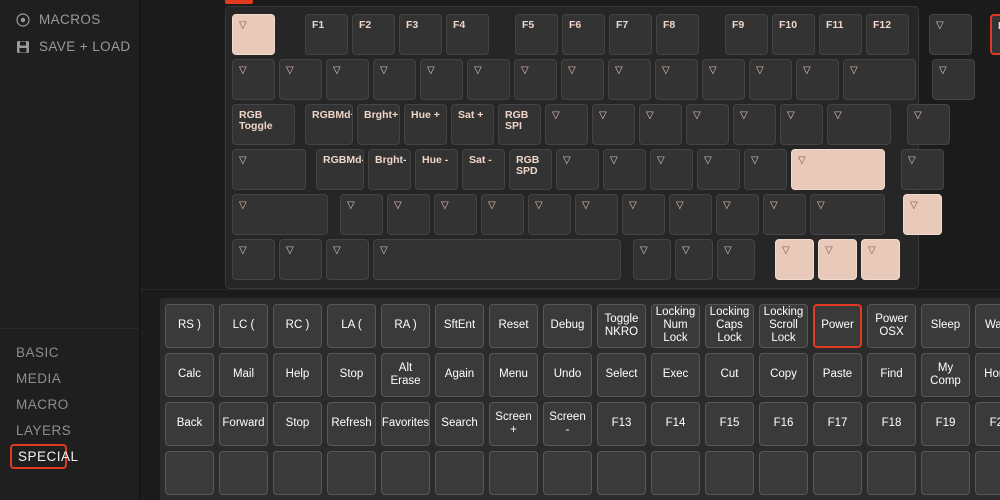 This screenshot has height=500, width=1000. What do you see at coordinates (783, 325) in the screenshot?
I see `picker-key-locking-scroll-lock: Locking Scroll Lock` at bounding box center [783, 325].